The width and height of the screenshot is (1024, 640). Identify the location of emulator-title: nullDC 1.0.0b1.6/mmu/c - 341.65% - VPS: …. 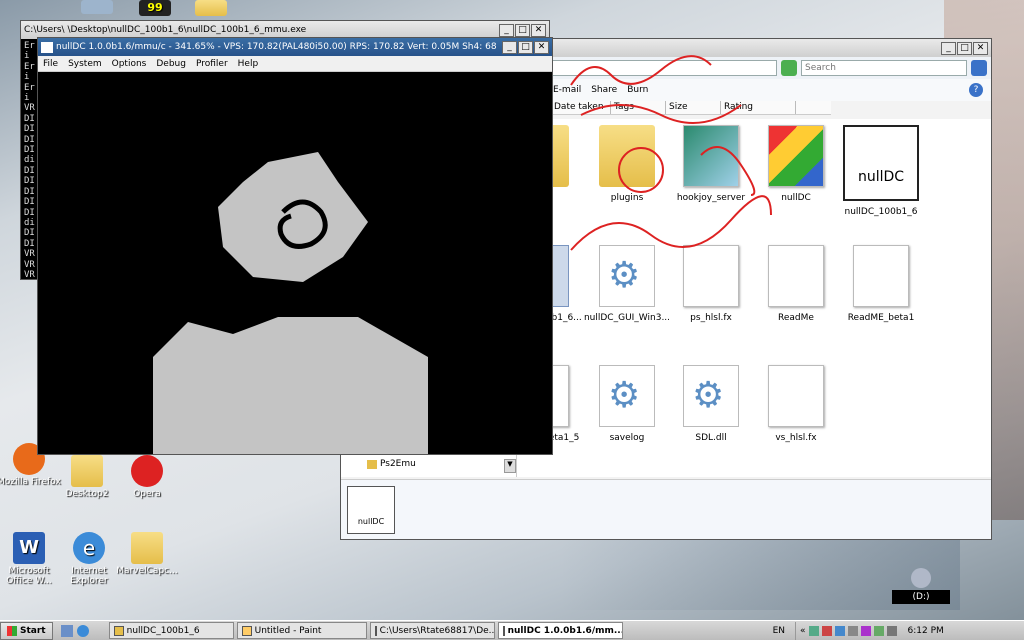
(276, 47).